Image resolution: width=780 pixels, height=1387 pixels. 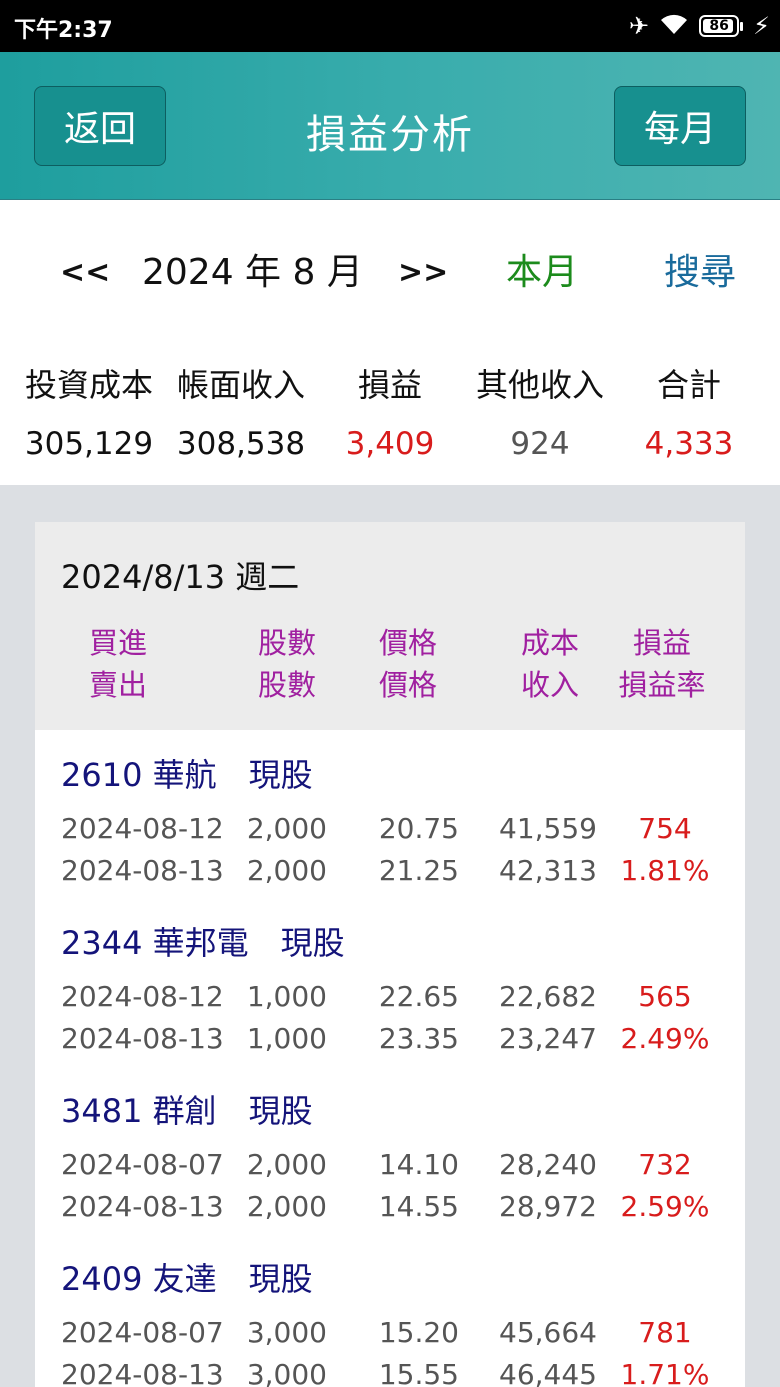 What do you see at coordinates (719, 26) in the screenshot?
I see `battery-level: 86` at bounding box center [719, 26].